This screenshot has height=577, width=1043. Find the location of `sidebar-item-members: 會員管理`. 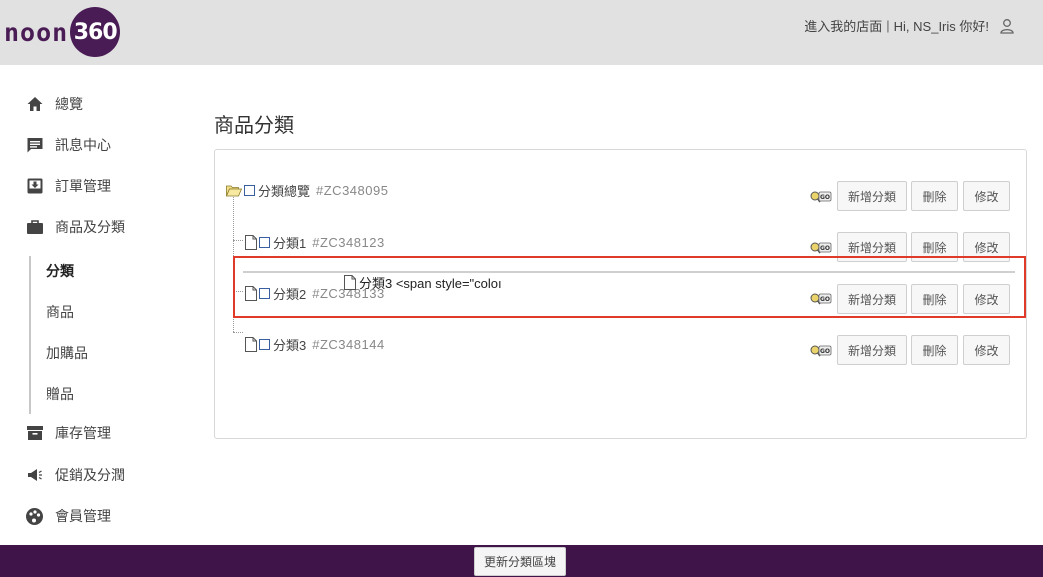

sidebar-item-members: 會員管理 is located at coordinates (68, 516).